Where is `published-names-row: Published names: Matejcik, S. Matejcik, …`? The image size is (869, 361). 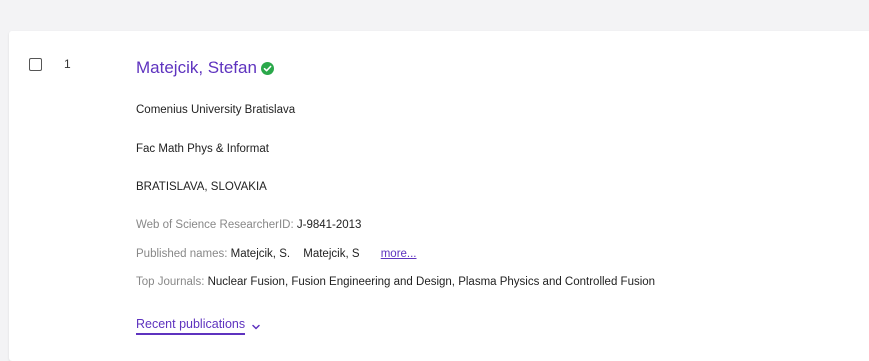
published-names-row: Published names: Matejcik, S. Matejcik, … is located at coordinates (276, 254).